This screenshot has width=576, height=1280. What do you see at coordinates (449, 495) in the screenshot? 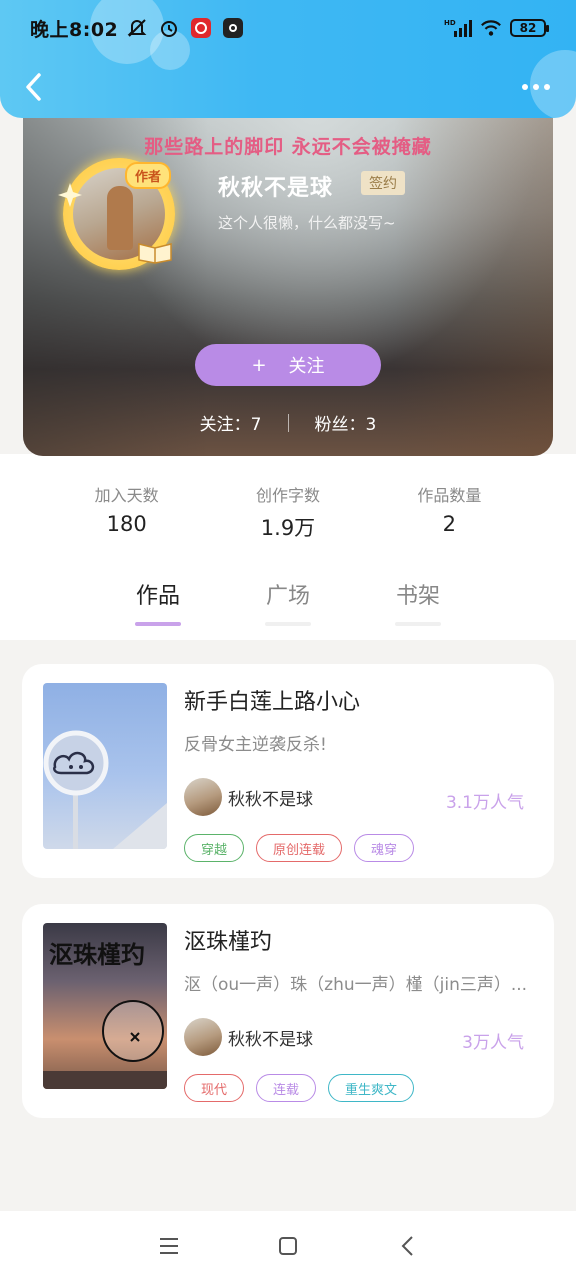
I see `stat-label: 作品数量` at bounding box center [449, 495].